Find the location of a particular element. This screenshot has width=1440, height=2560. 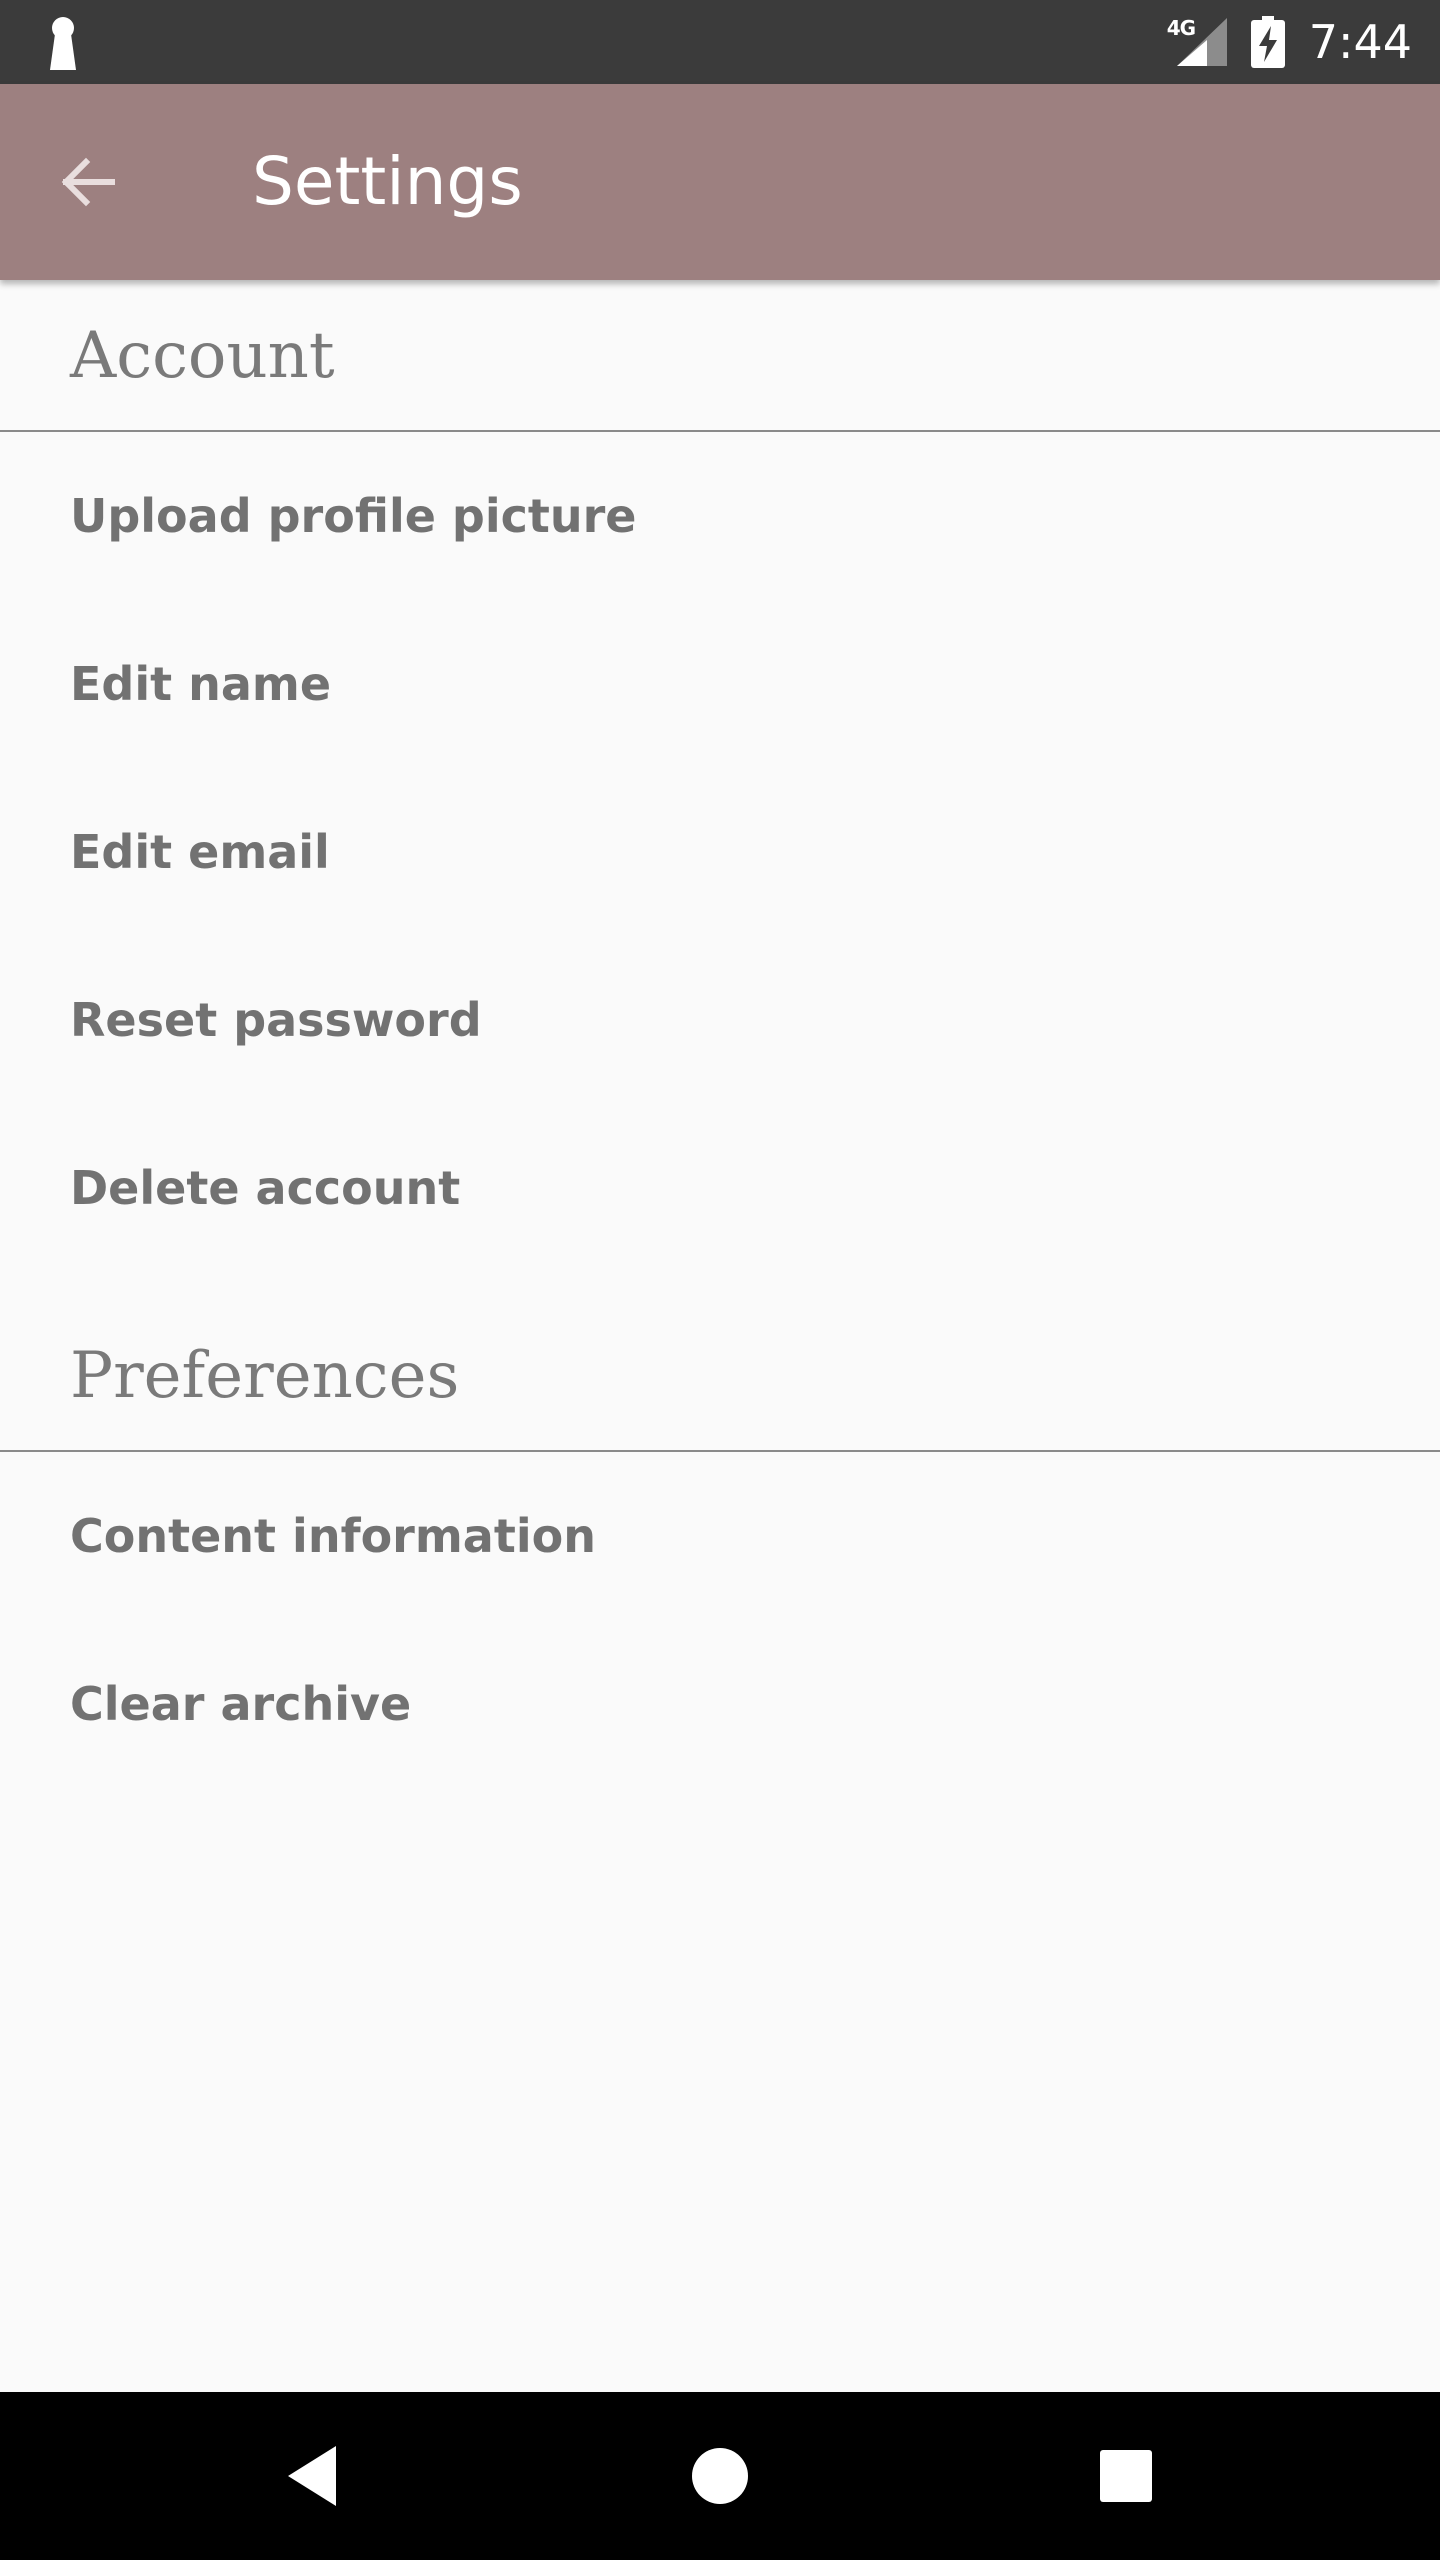

content-information-item: Content information is located at coordinates (720, 1536).